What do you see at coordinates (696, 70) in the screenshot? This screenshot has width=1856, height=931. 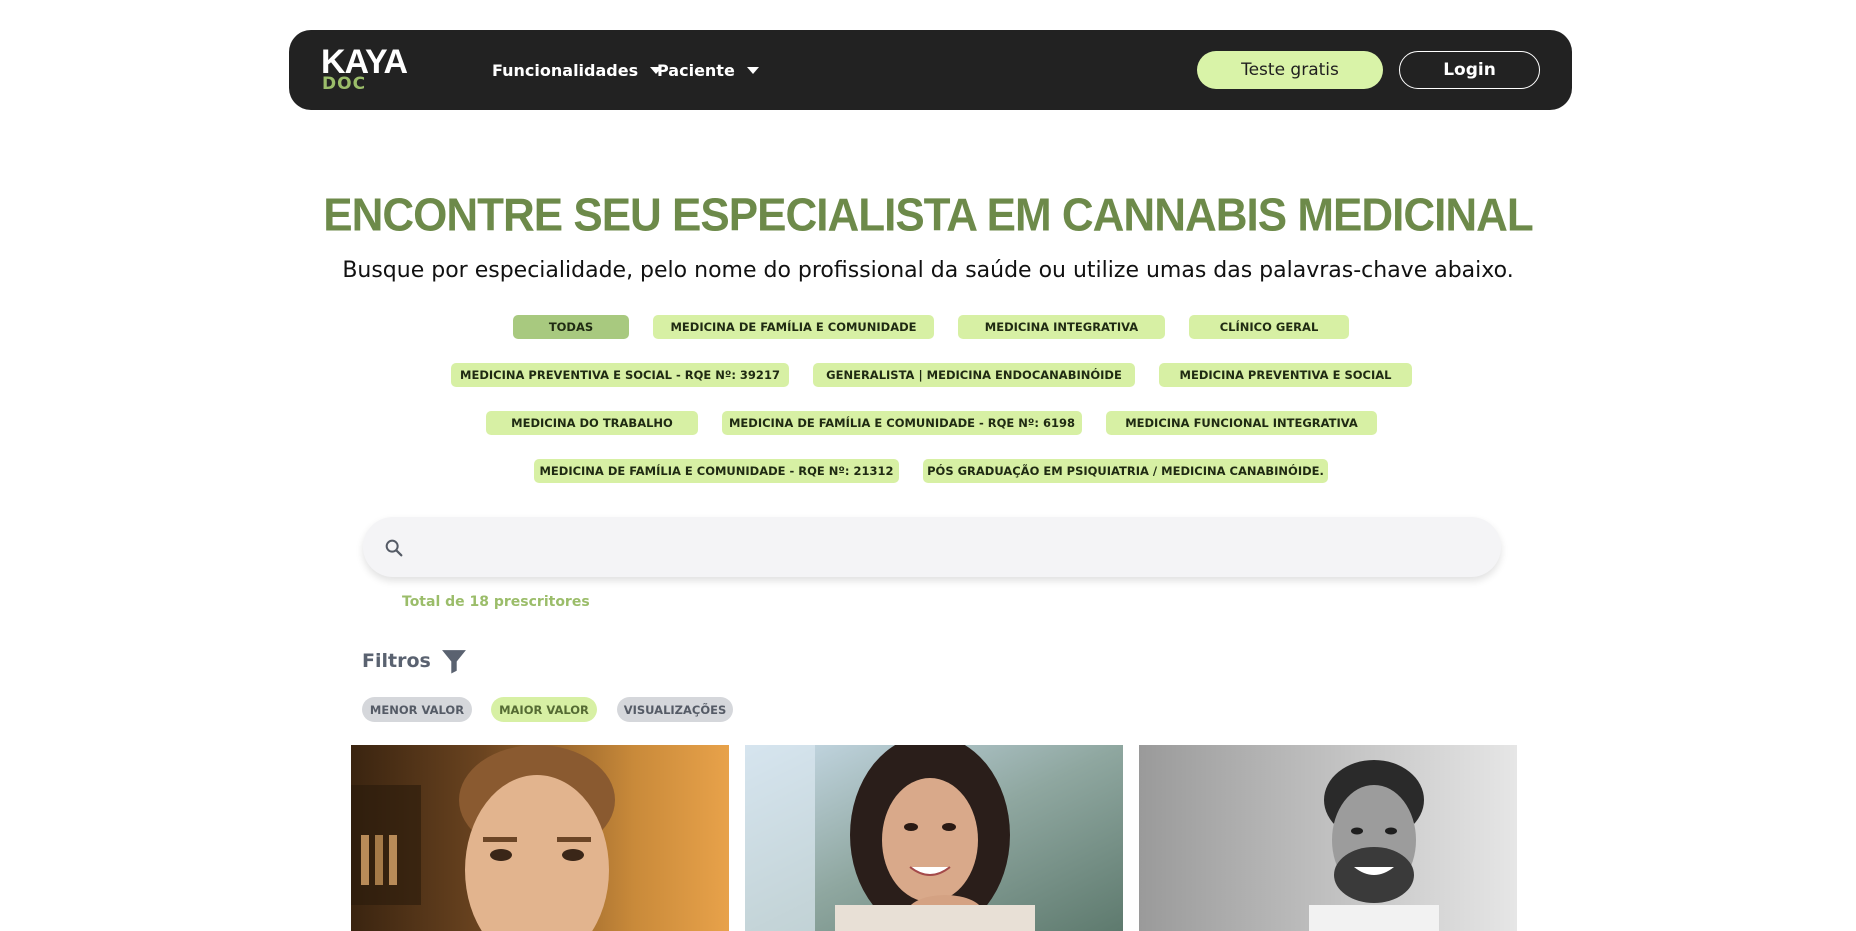 I see `nav-paciente-label: Paciente` at bounding box center [696, 70].